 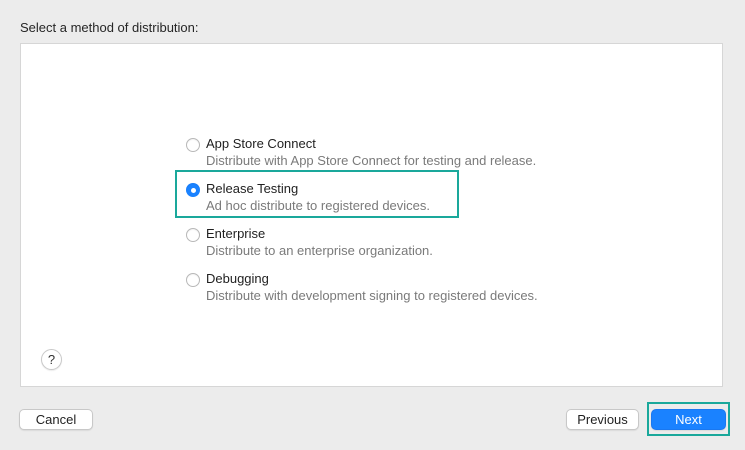 What do you see at coordinates (252, 188) in the screenshot?
I see `option-title: Release Testing` at bounding box center [252, 188].